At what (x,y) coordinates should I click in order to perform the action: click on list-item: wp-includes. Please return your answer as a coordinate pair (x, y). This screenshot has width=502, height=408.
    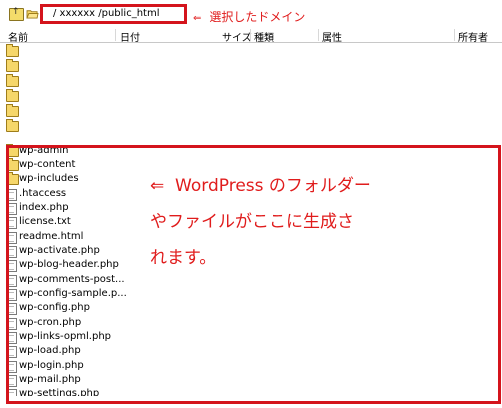
    Looking at the image, I should click on (70, 179).